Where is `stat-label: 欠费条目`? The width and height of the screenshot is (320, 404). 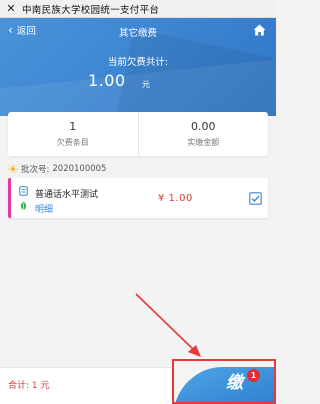 stat-label: 欠费条目 is located at coordinates (72, 142).